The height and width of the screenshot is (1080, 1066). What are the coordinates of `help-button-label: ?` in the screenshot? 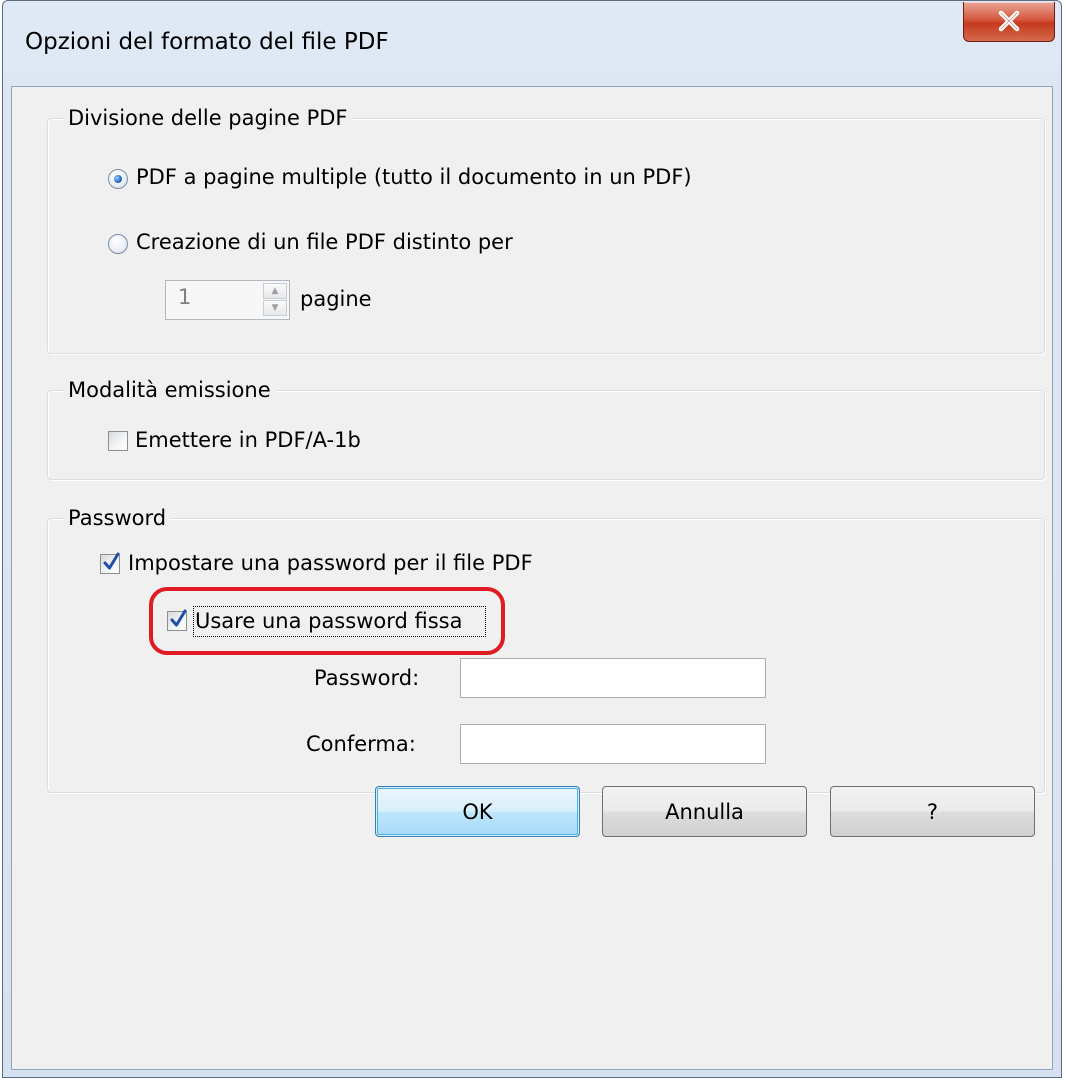 It's located at (932, 811).